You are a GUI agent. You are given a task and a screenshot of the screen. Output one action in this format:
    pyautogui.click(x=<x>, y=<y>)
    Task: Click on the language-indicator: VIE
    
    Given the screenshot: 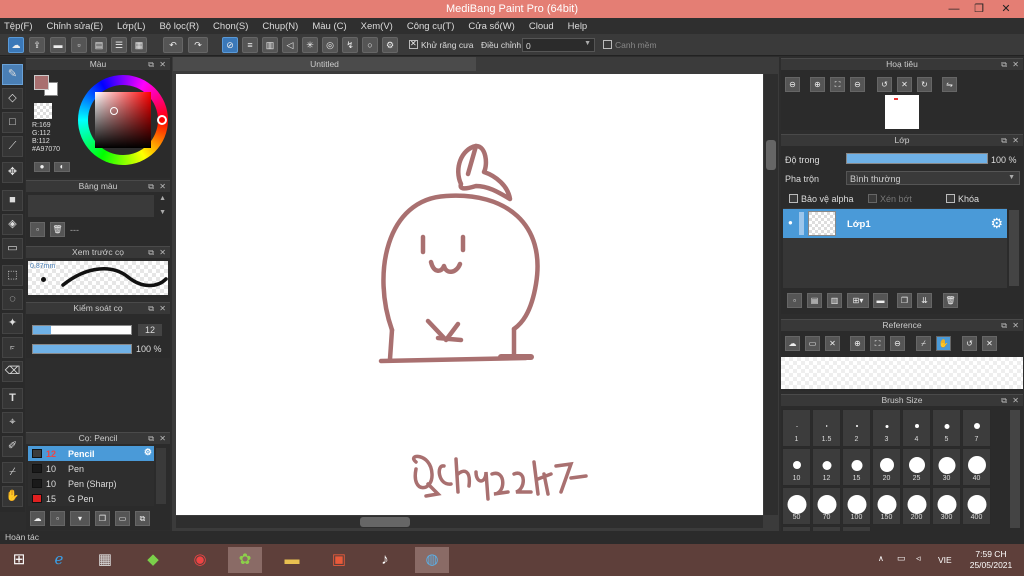 What is the action you would take?
    pyautogui.click(x=945, y=560)
    